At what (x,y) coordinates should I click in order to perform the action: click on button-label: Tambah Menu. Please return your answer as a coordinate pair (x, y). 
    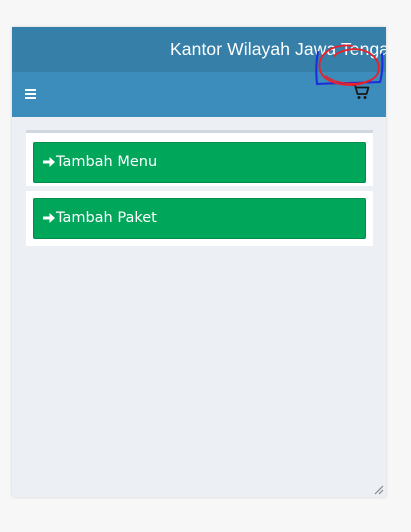
    Looking at the image, I should click on (107, 162).